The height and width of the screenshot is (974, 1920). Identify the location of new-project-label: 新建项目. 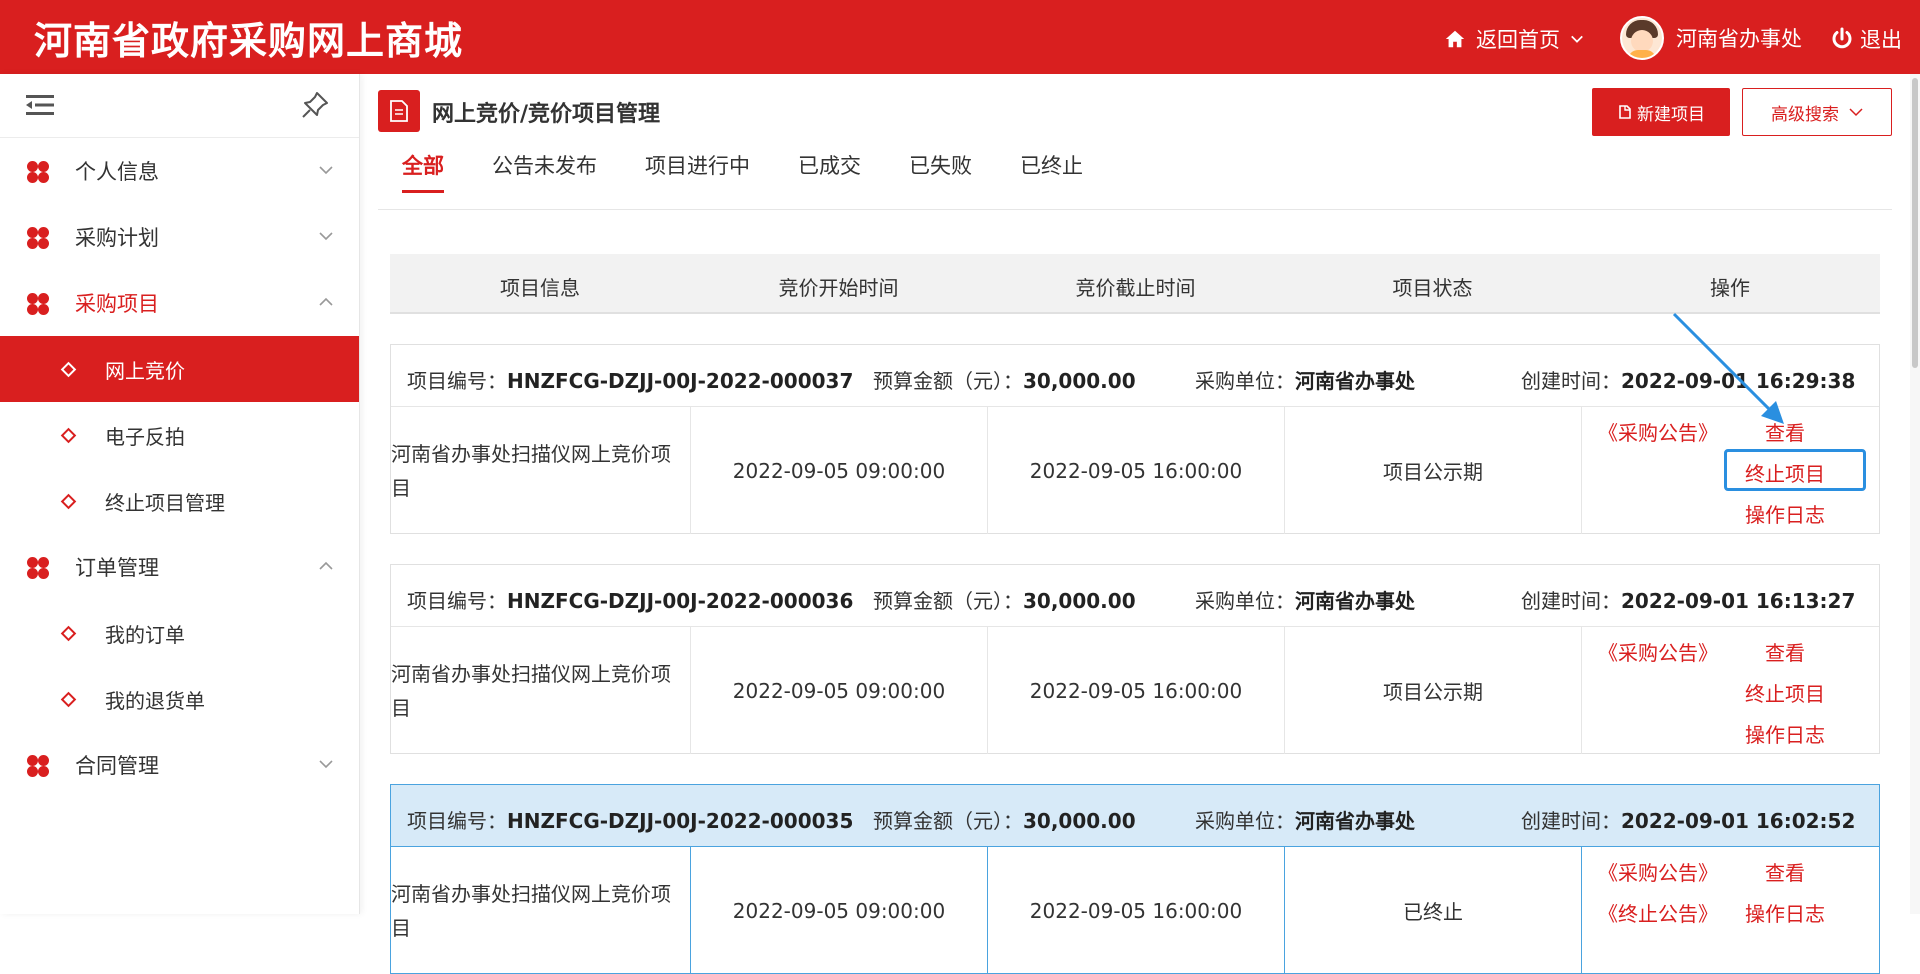
(1671, 114).